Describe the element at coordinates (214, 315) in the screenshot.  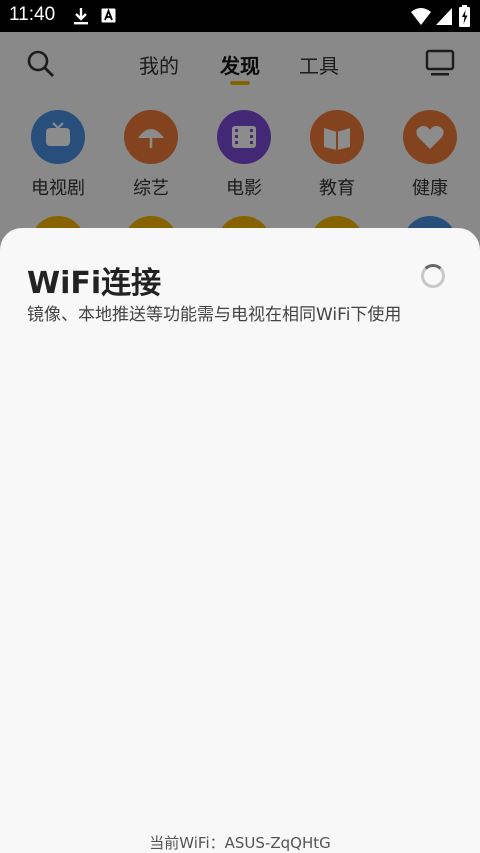
I see `sheet-description: 镜像、本地推送等功能需与电视在相同WiFi下使用` at that location.